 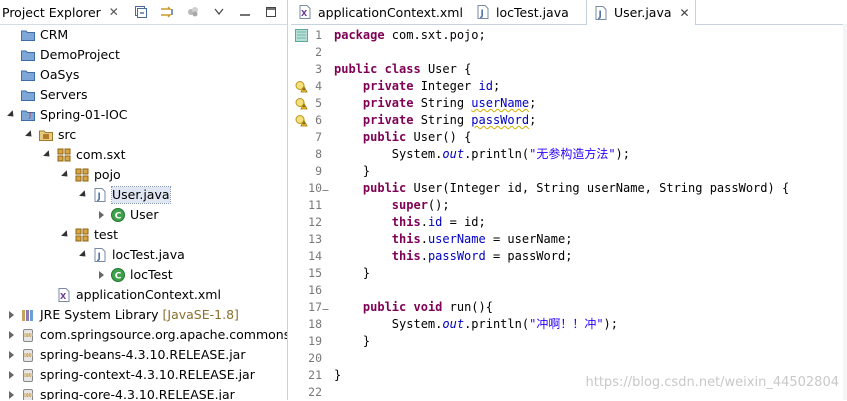 What do you see at coordinates (271, 12) in the screenshot?
I see `maximize-icon` at bounding box center [271, 12].